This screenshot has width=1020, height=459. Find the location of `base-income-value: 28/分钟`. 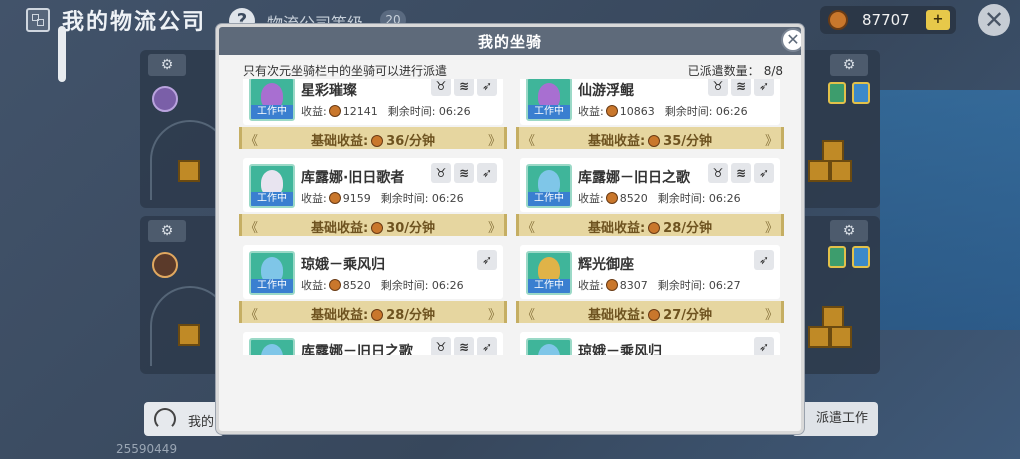

base-income-value: 28/分钟 is located at coordinates (411, 315).